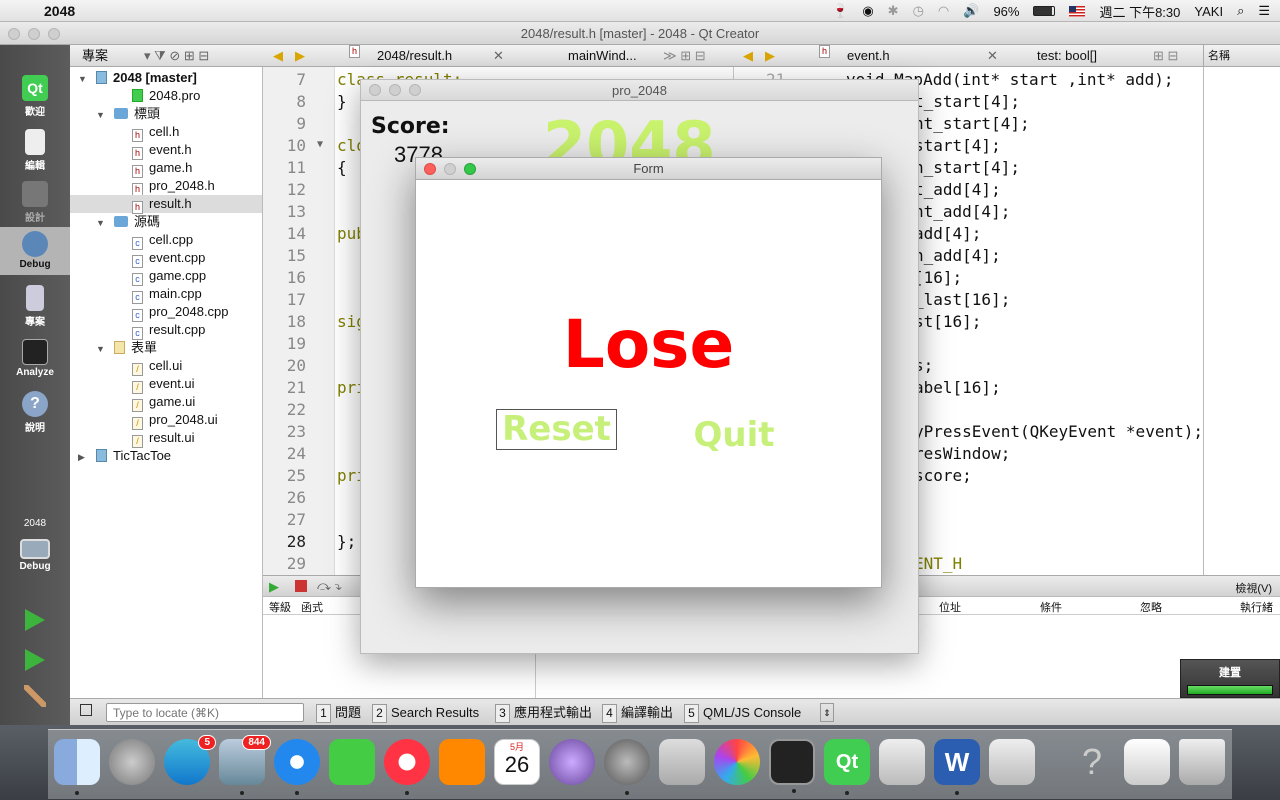 This screenshot has width=1280, height=800. What do you see at coordinates (943, 11) in the screenshot?
I see `wifi-icon: ◠` at bounding box center [943, 11].